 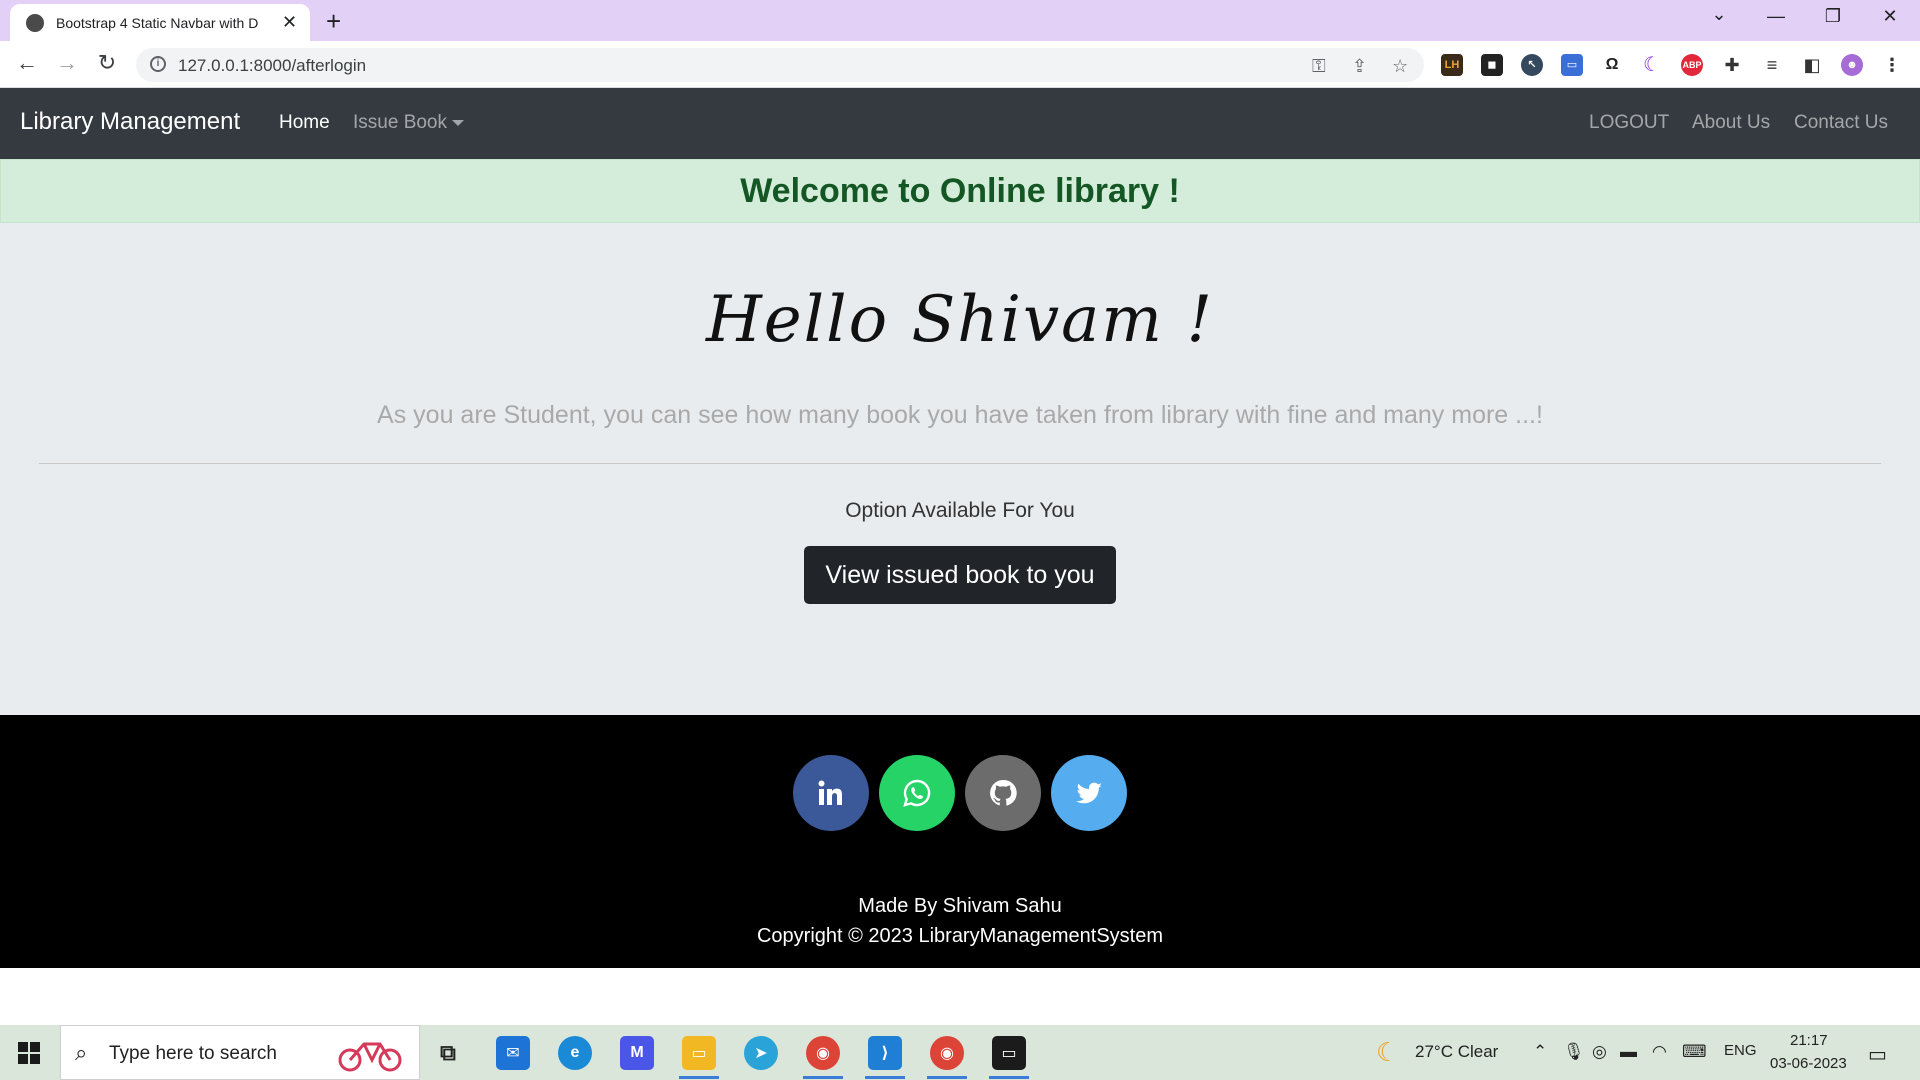 What do you see at coordinates (1776, 16) in the screenshot?
I see `minimize-icon: —` at bounding box center [1776, 16].